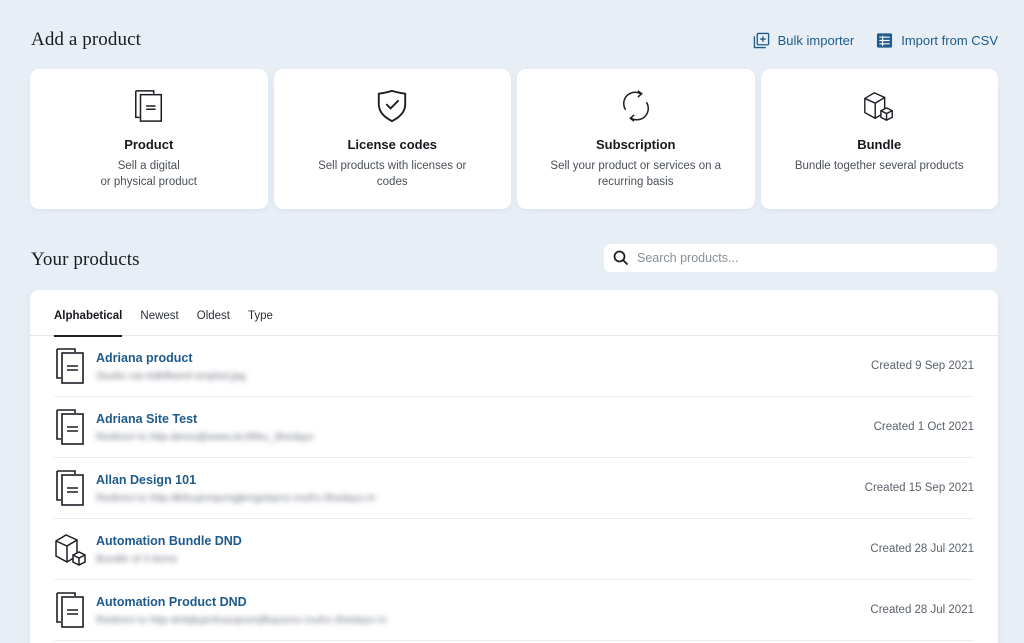 The image size is (1024, 643). Describe the element at coordinates (483, 602) in the screenshot. I see `product-name: Automation Product DND` at that location.